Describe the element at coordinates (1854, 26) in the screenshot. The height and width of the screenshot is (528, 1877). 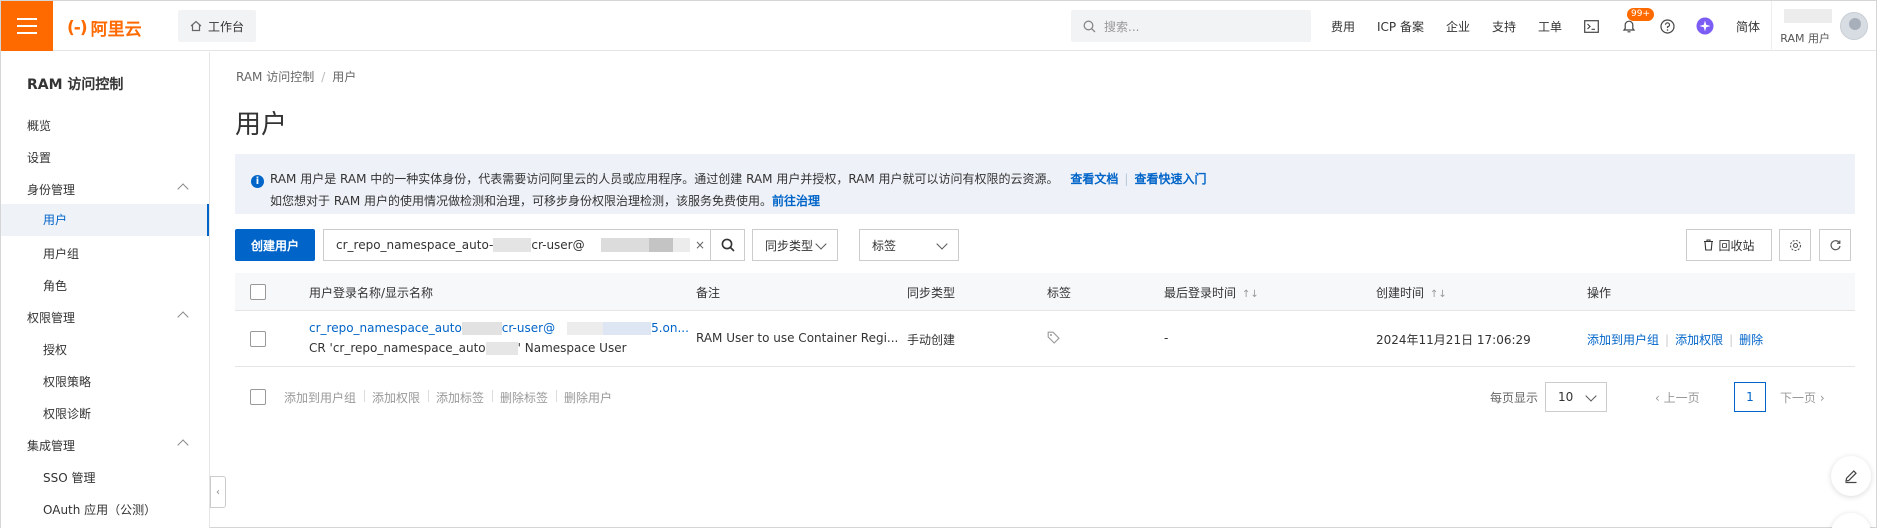
I see `avatar` at that location.